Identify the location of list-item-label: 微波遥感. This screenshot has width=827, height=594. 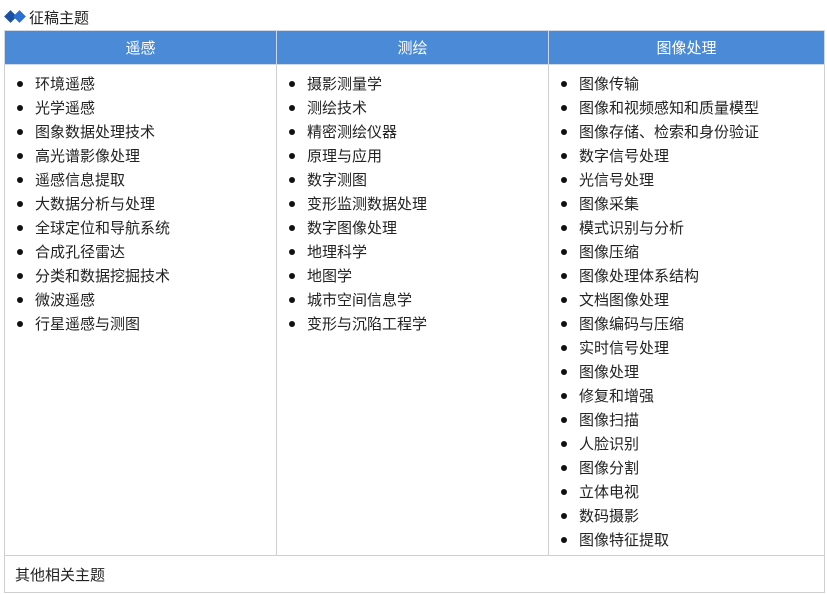
(65, 300).